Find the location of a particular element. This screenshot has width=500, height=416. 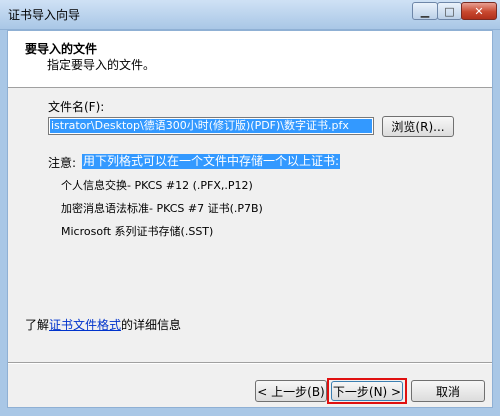

minimize-button: ▁ is located at coordinates (425, 11).